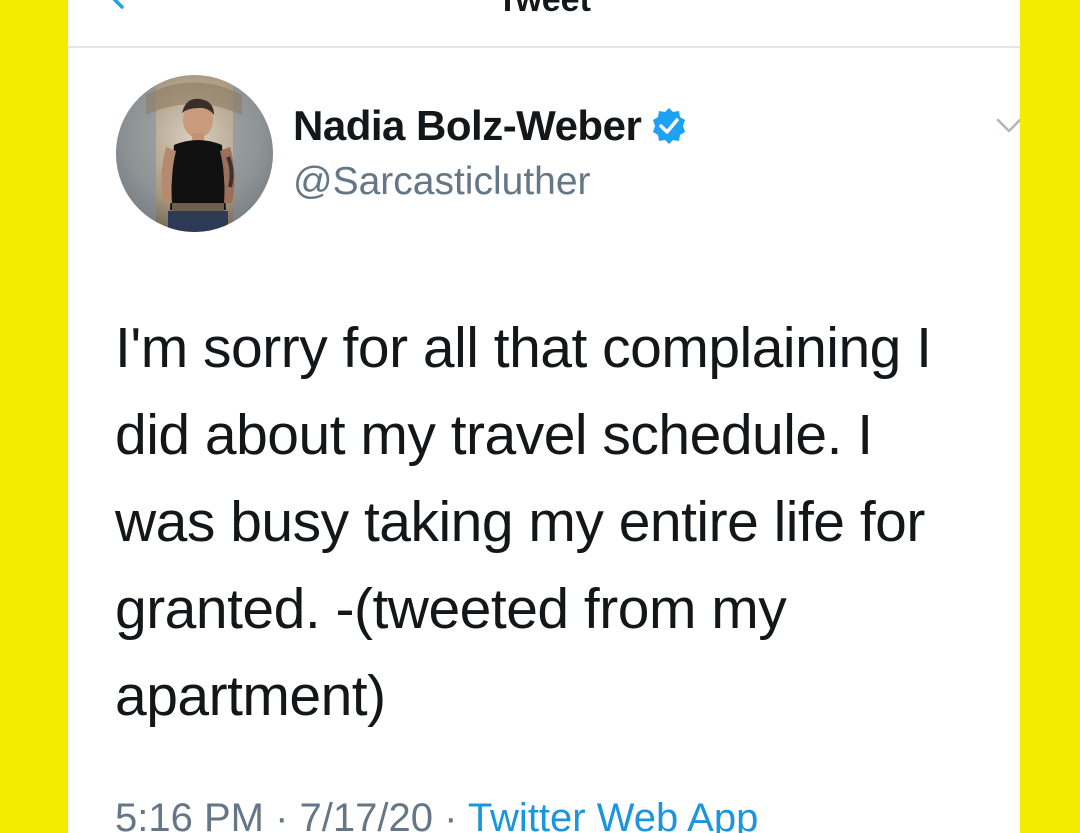 The image size is (1080, 833). What do you see at coordinates (544, 24) in the screenshot?
I see `top-nav-bar: Tweet` at bounding box center [544, 24].